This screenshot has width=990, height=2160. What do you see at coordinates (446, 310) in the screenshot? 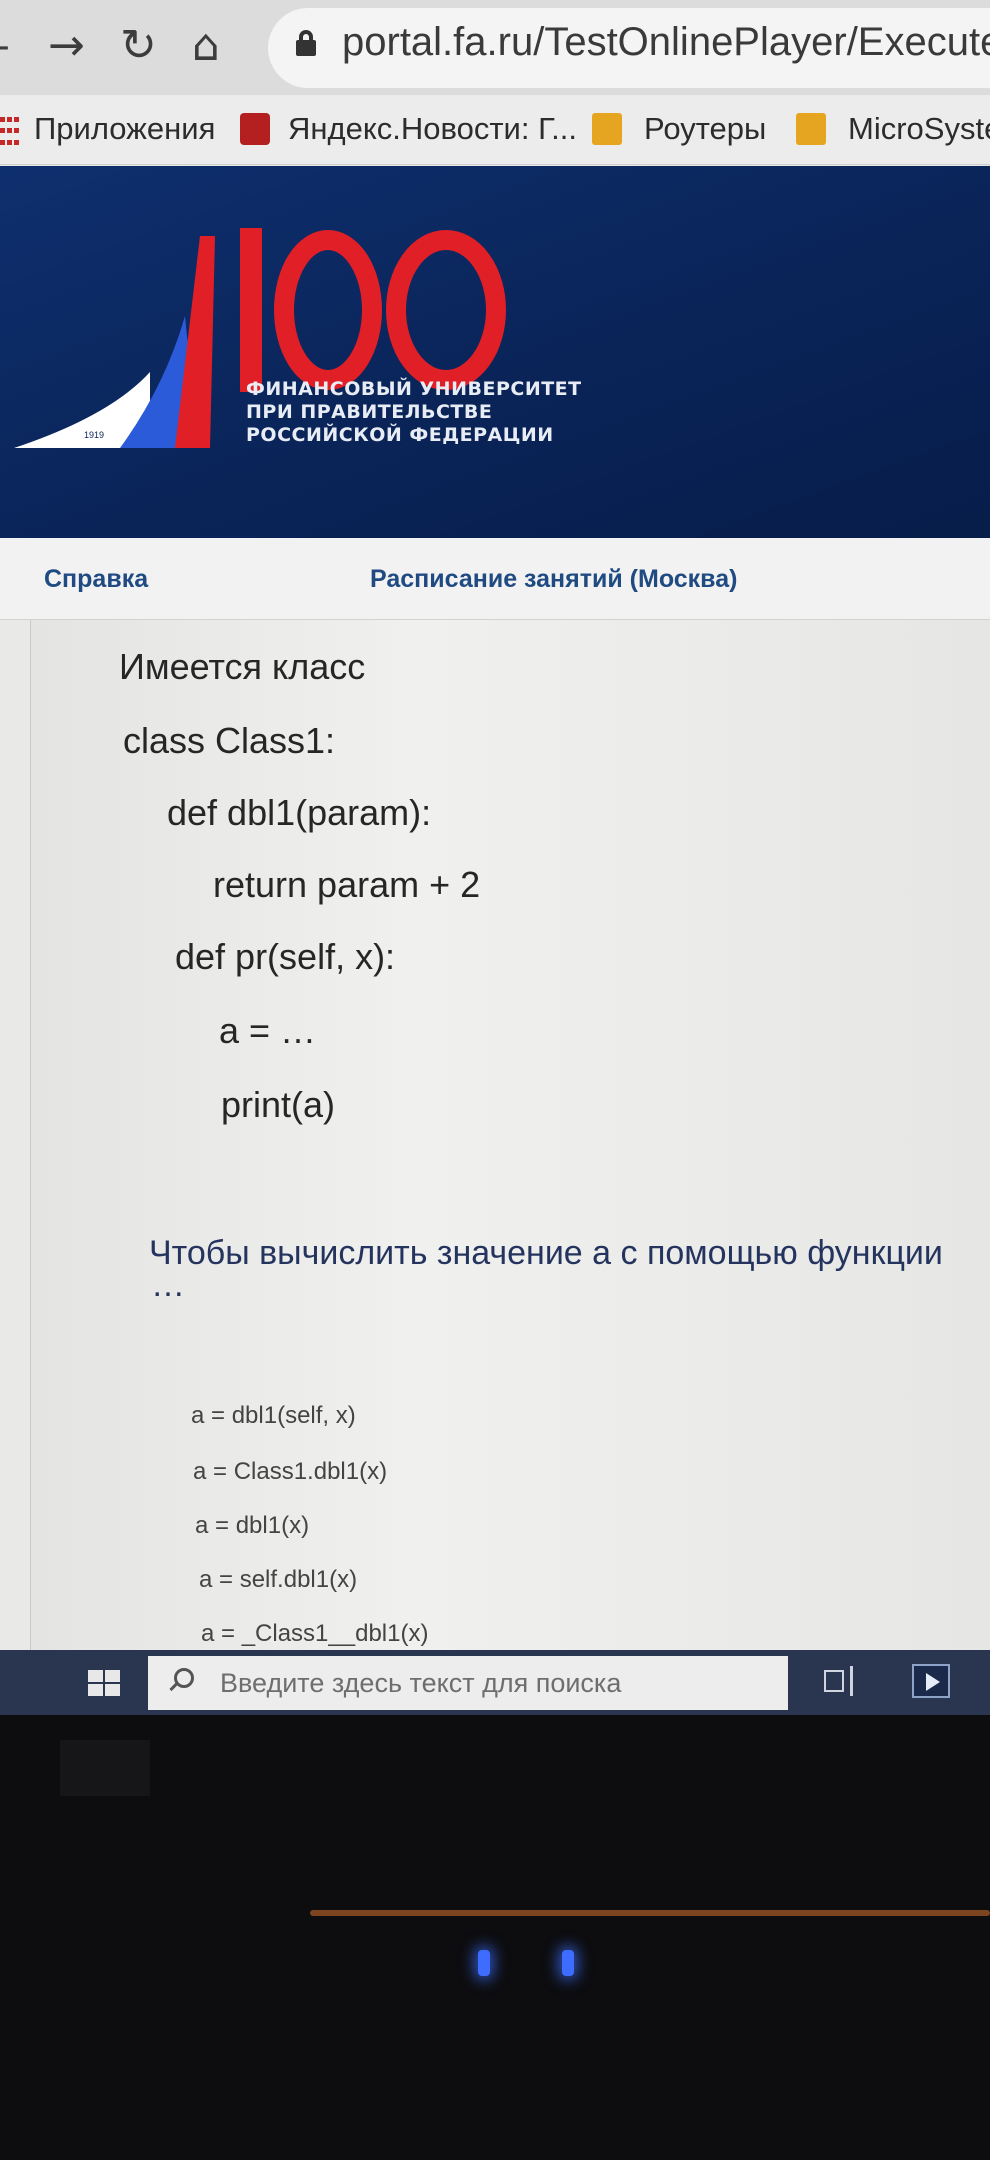
I see `logo-digit-0-second` at bounding box center [446, 310].